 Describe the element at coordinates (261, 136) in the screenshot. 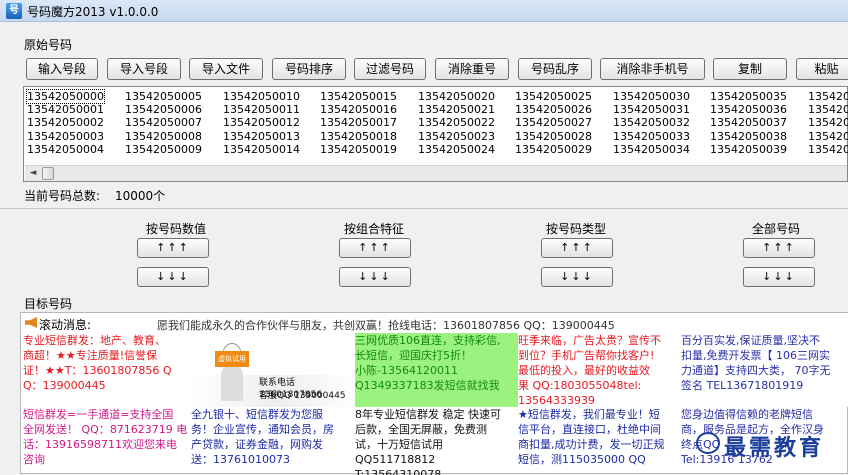

I see `list-item: 13542050013` at that location.